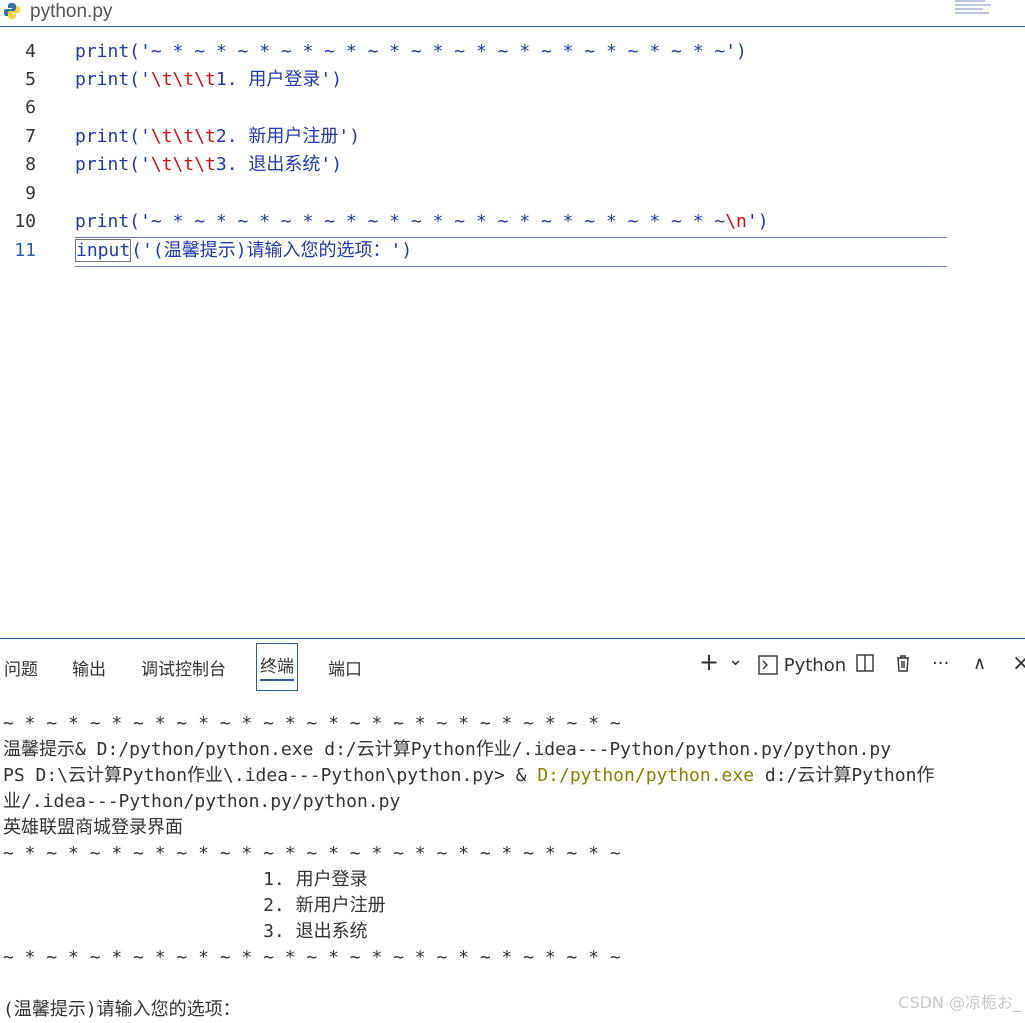 Image resolution: width=1025 pixels, height=1023 pixels. Describe the element at coordinates (185, 931) in the screenshot. I see `terminal-line: 3. 退出系统` at that location.